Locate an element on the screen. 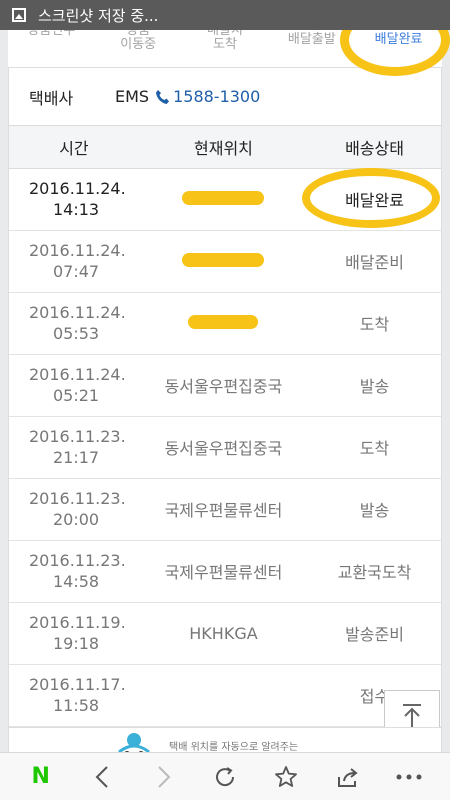  naver-logo-icon: N is located at coordinates (40, 776).